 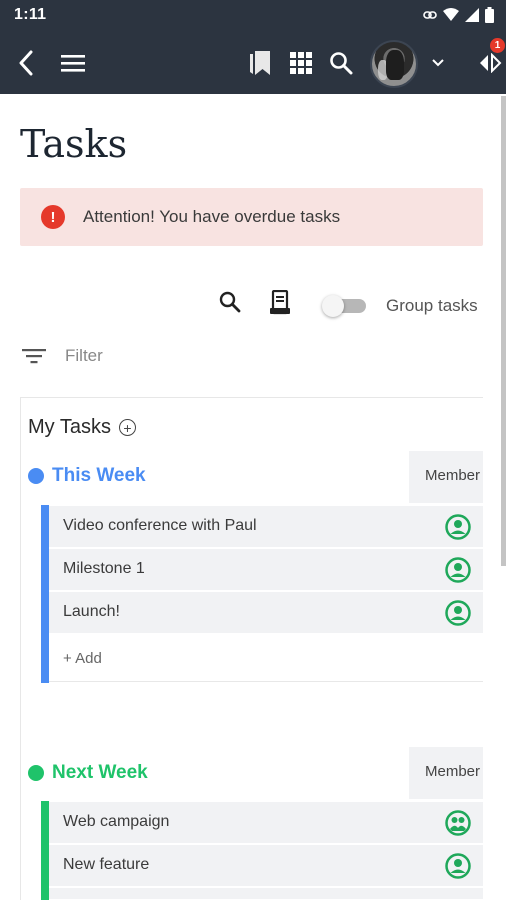 What do you see at coordinates (91, 611) in the screenshot?
I see `task-label: Launch!` at bounding box center [91, 611].